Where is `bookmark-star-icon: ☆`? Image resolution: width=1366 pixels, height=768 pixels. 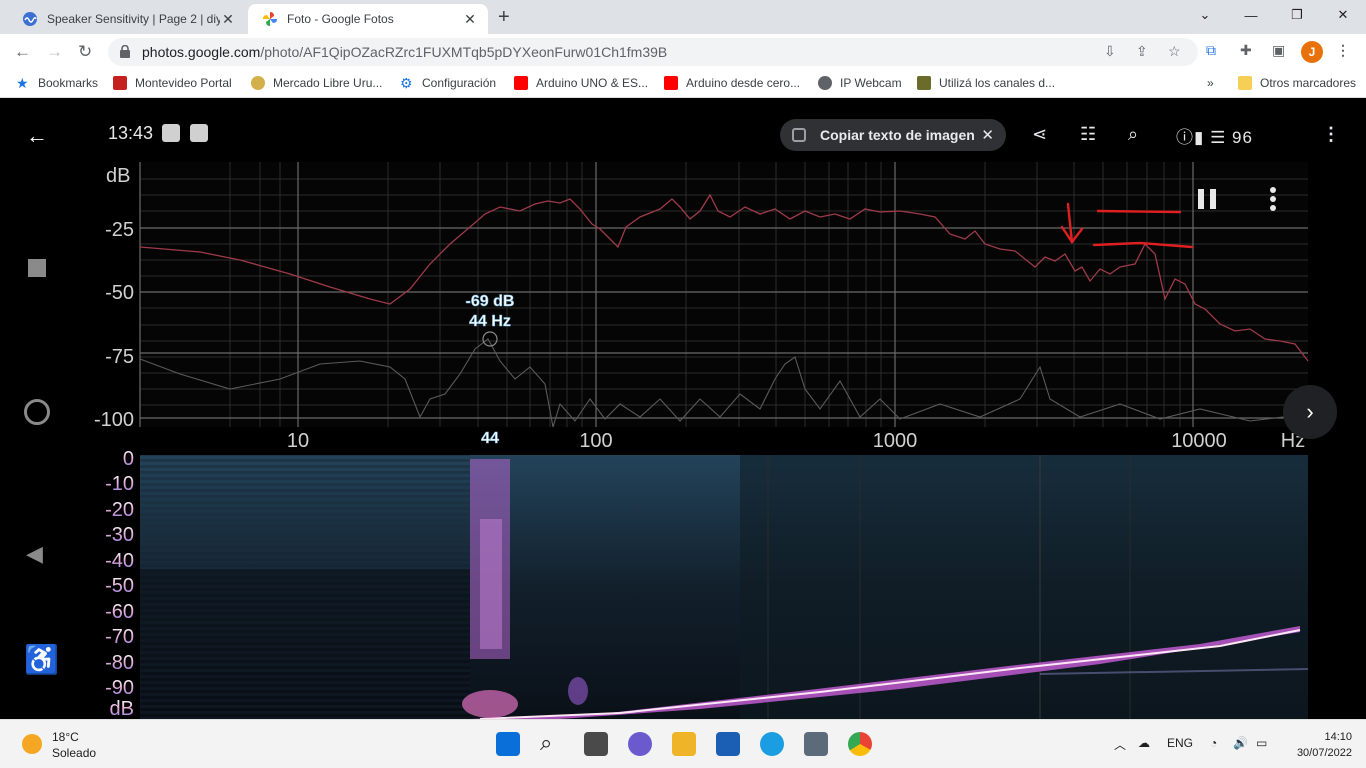 bookmark-star-icon: ☆ is located at coordinates (1174, 51).